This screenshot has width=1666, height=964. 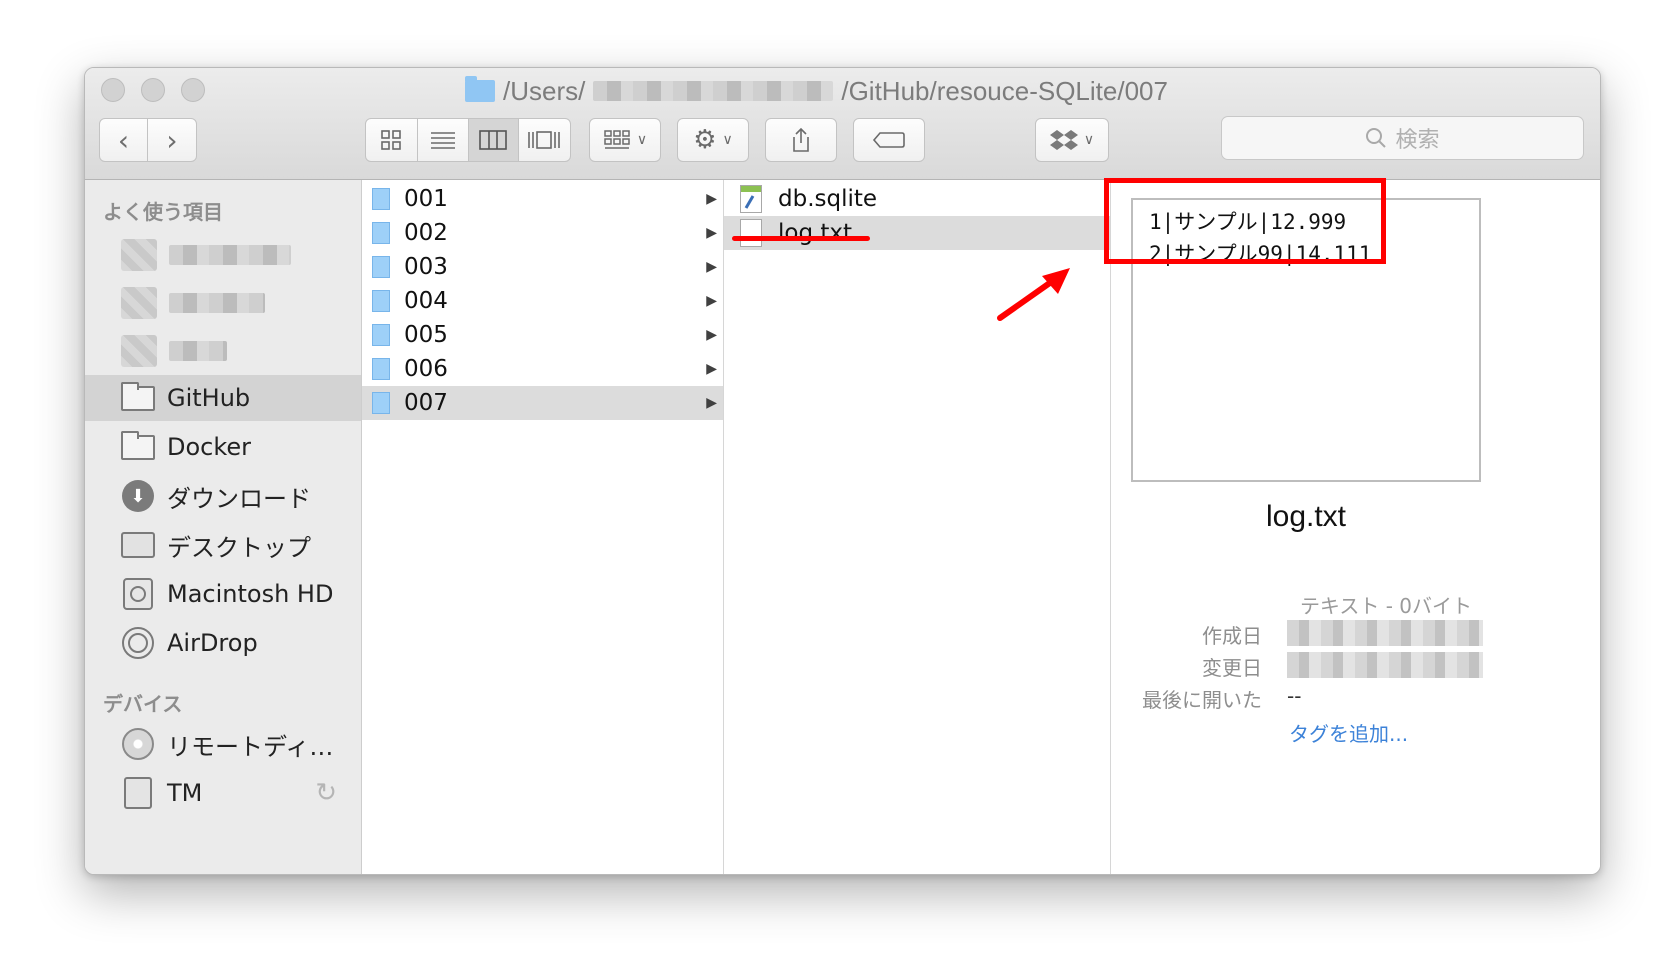 I want to click on sidebar-item-label: GitHub, so click(x=209, y=398).